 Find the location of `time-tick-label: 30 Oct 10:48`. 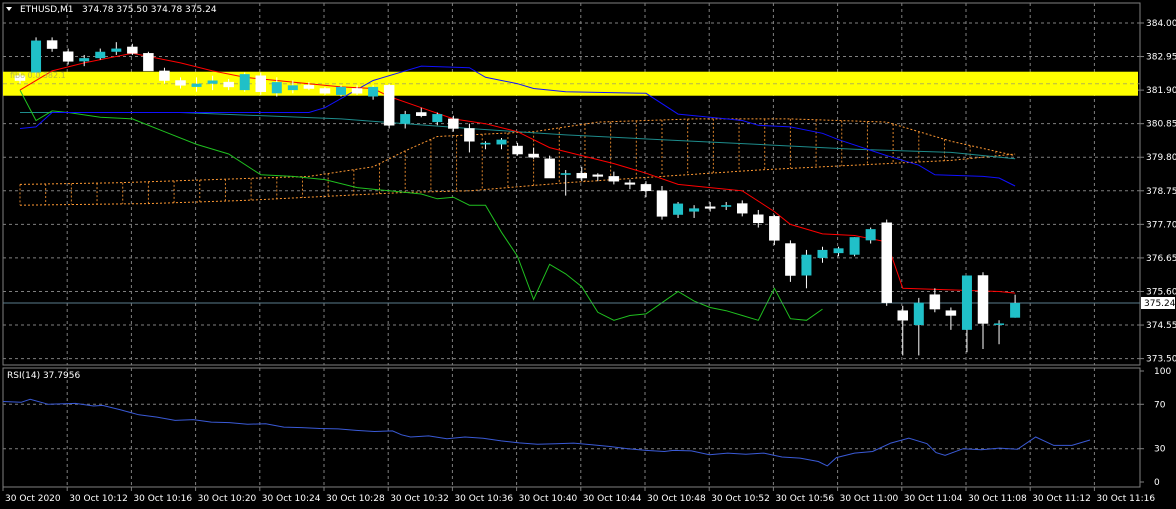

time-tick-label: 30 Oct 10:48 is located at coordinates (676, 499).